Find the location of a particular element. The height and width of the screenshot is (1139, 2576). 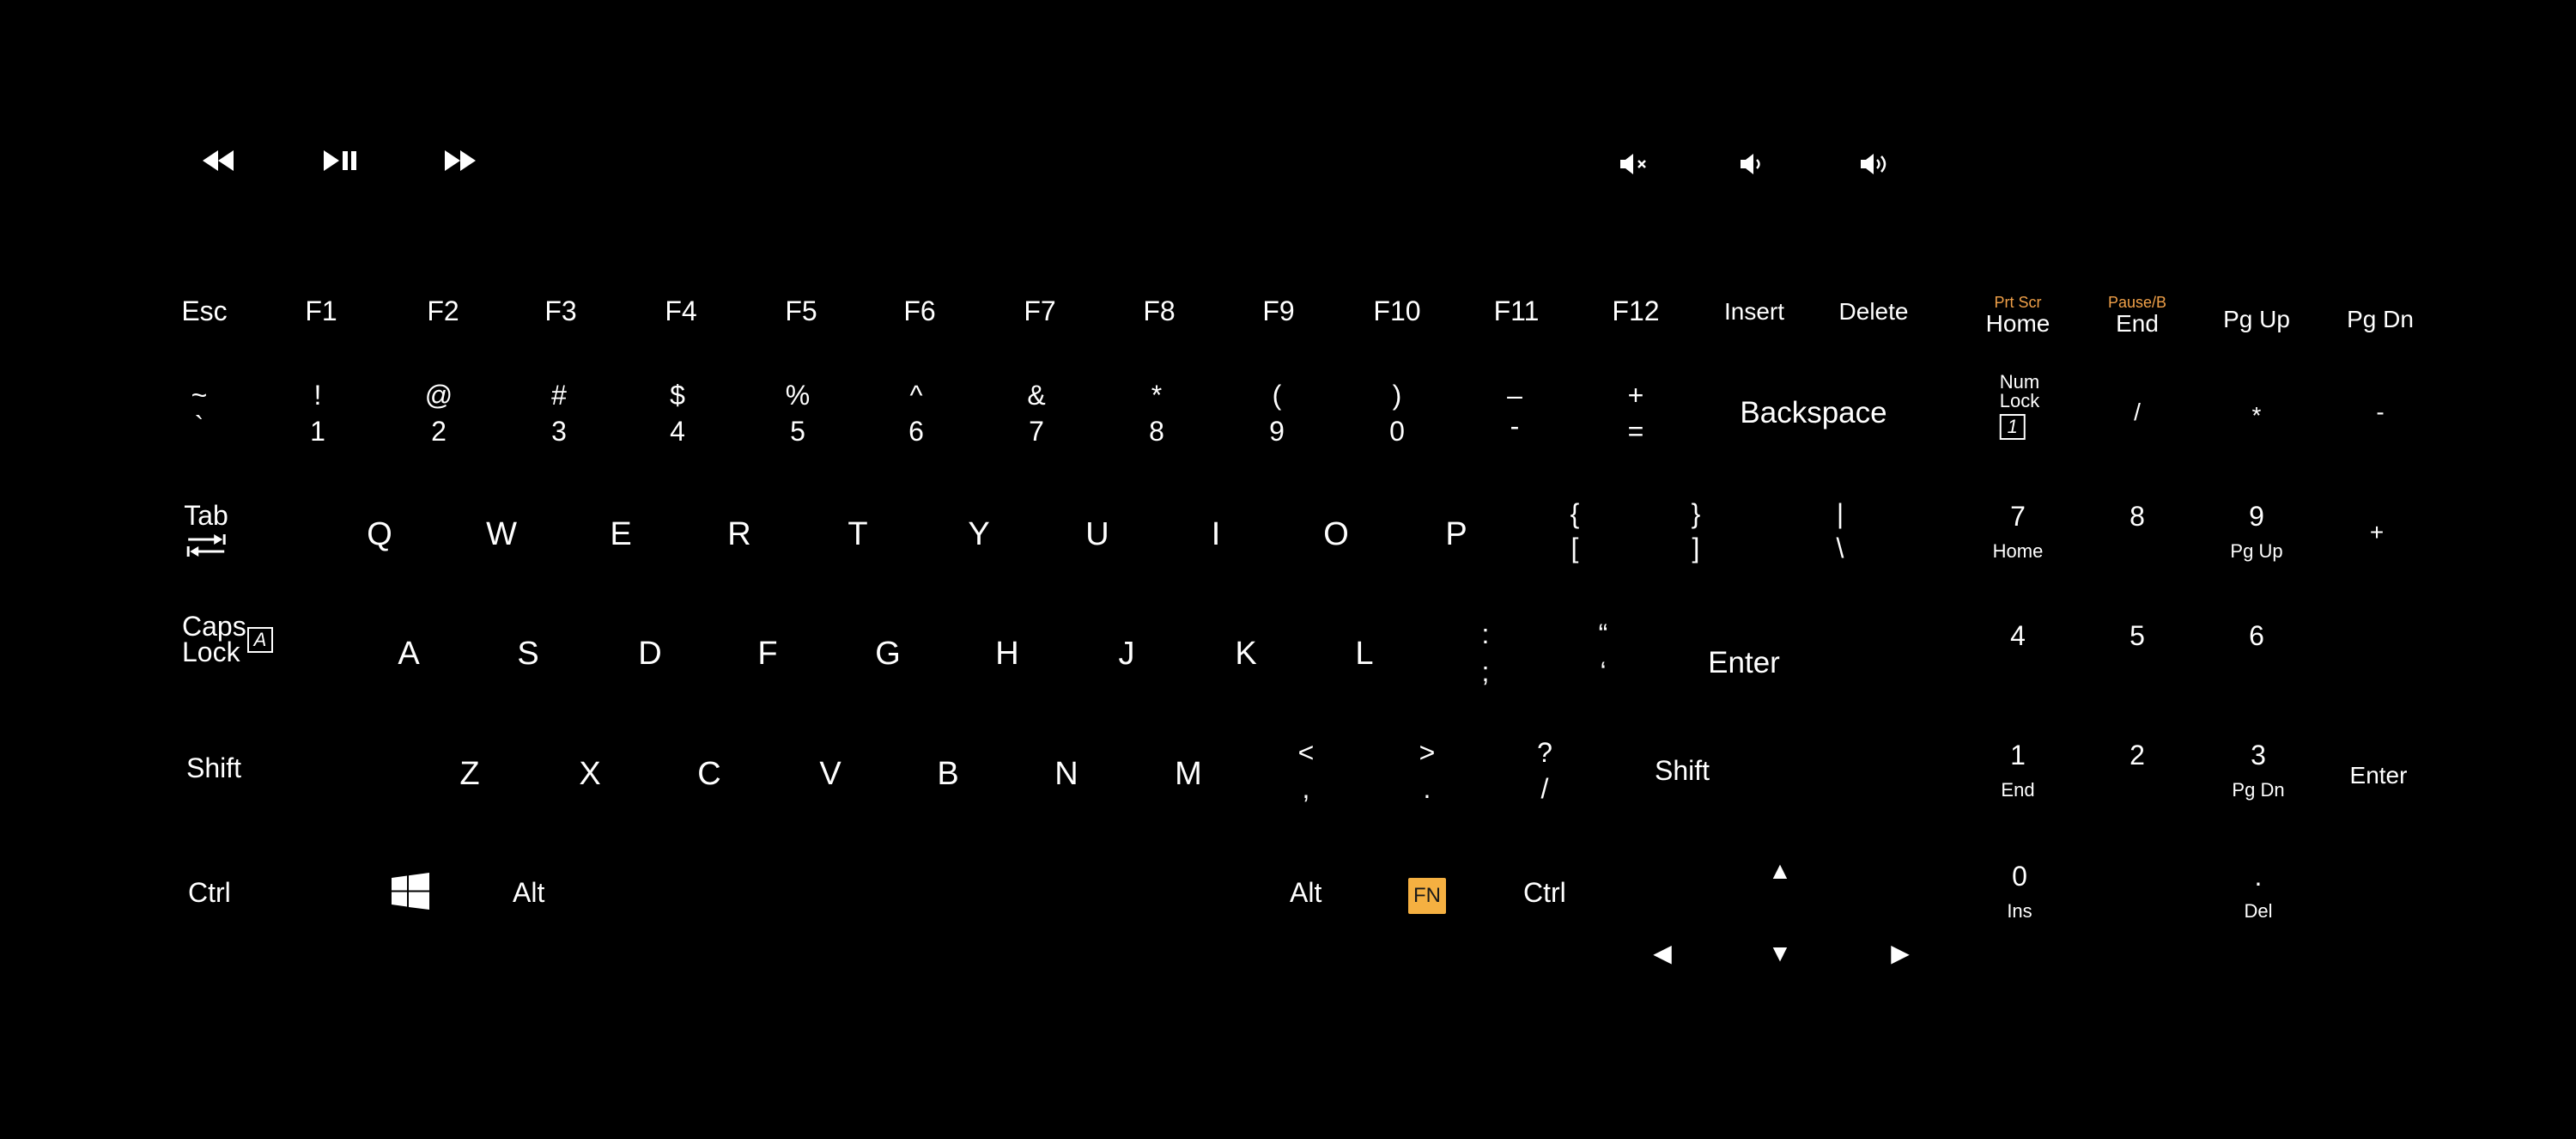

key-k: K is located at coordinates (1246, 653).